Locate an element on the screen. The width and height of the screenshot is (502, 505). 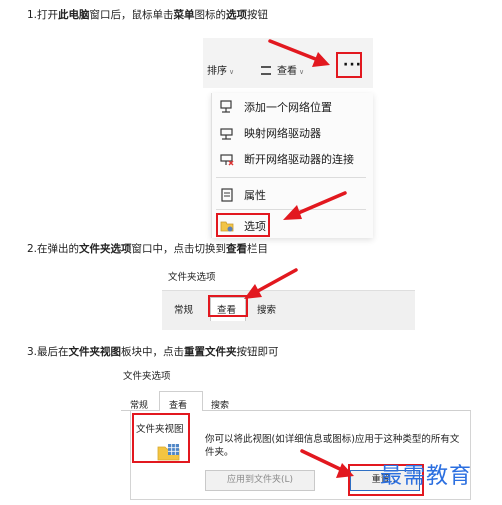
menu-label: 映射网络驱动器 is located at coordinates (282, 133).